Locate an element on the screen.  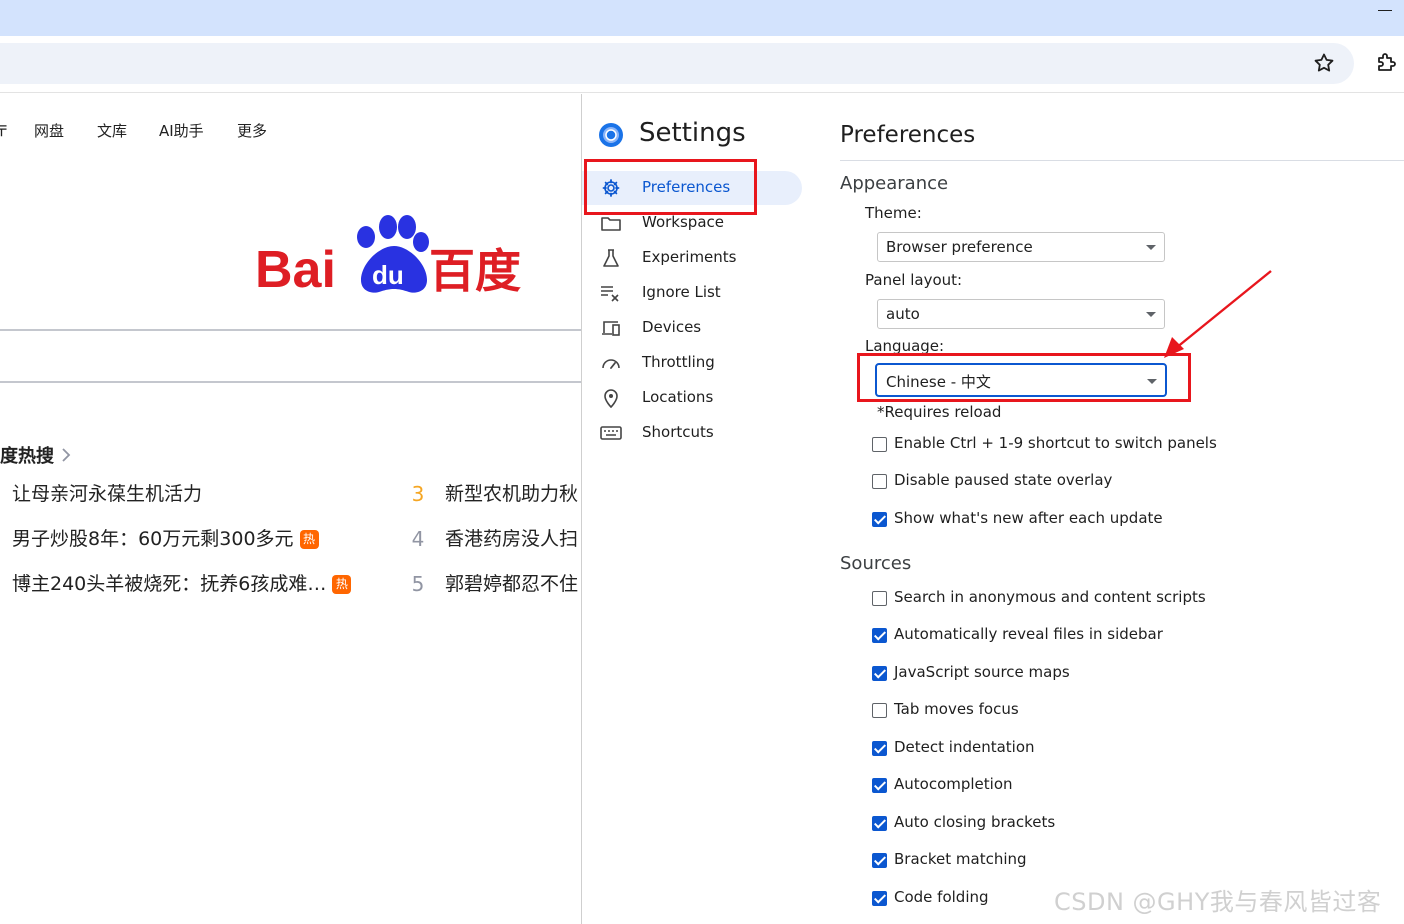
hot-rank: 4 is located at coordinates (418, 539).